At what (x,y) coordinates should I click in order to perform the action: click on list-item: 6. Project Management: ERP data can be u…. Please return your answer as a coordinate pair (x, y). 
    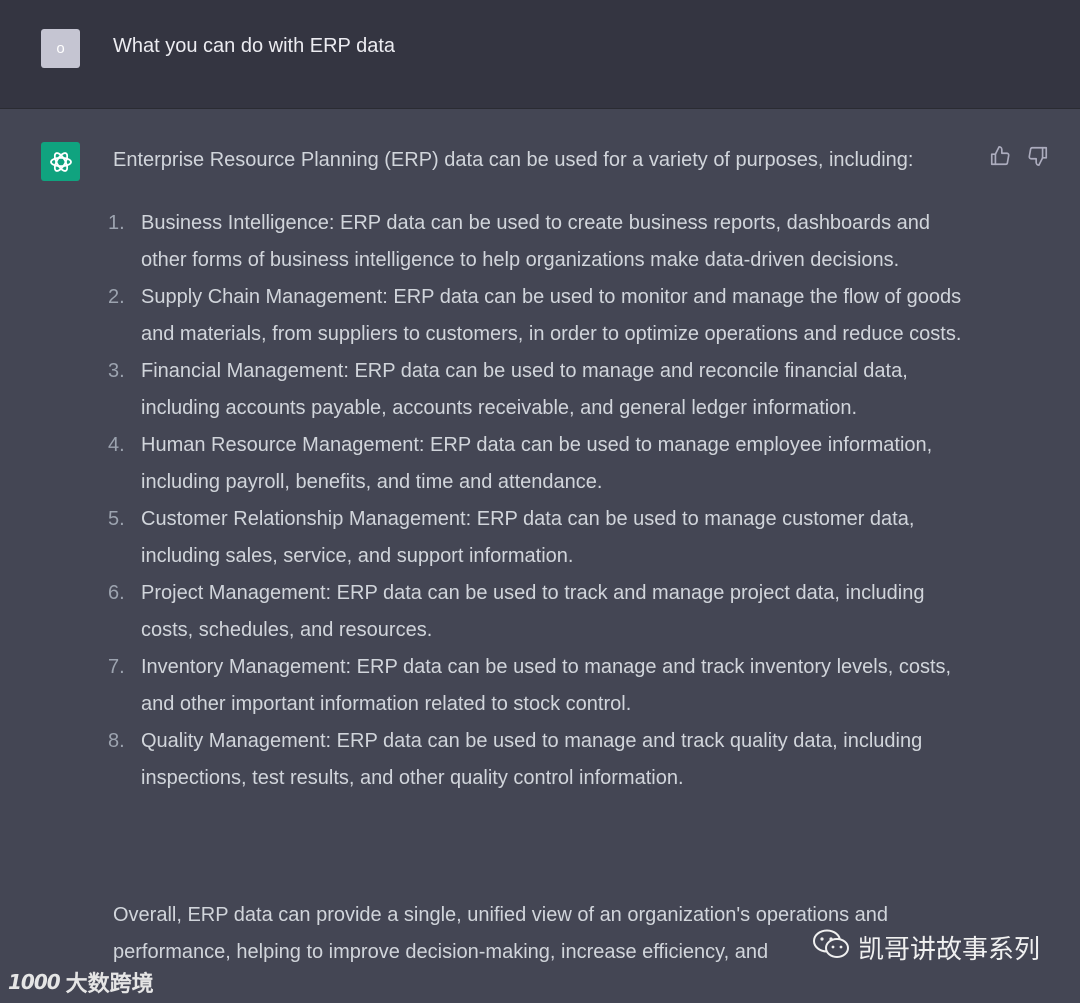
    Looking at the image, I should click on (543, 612).